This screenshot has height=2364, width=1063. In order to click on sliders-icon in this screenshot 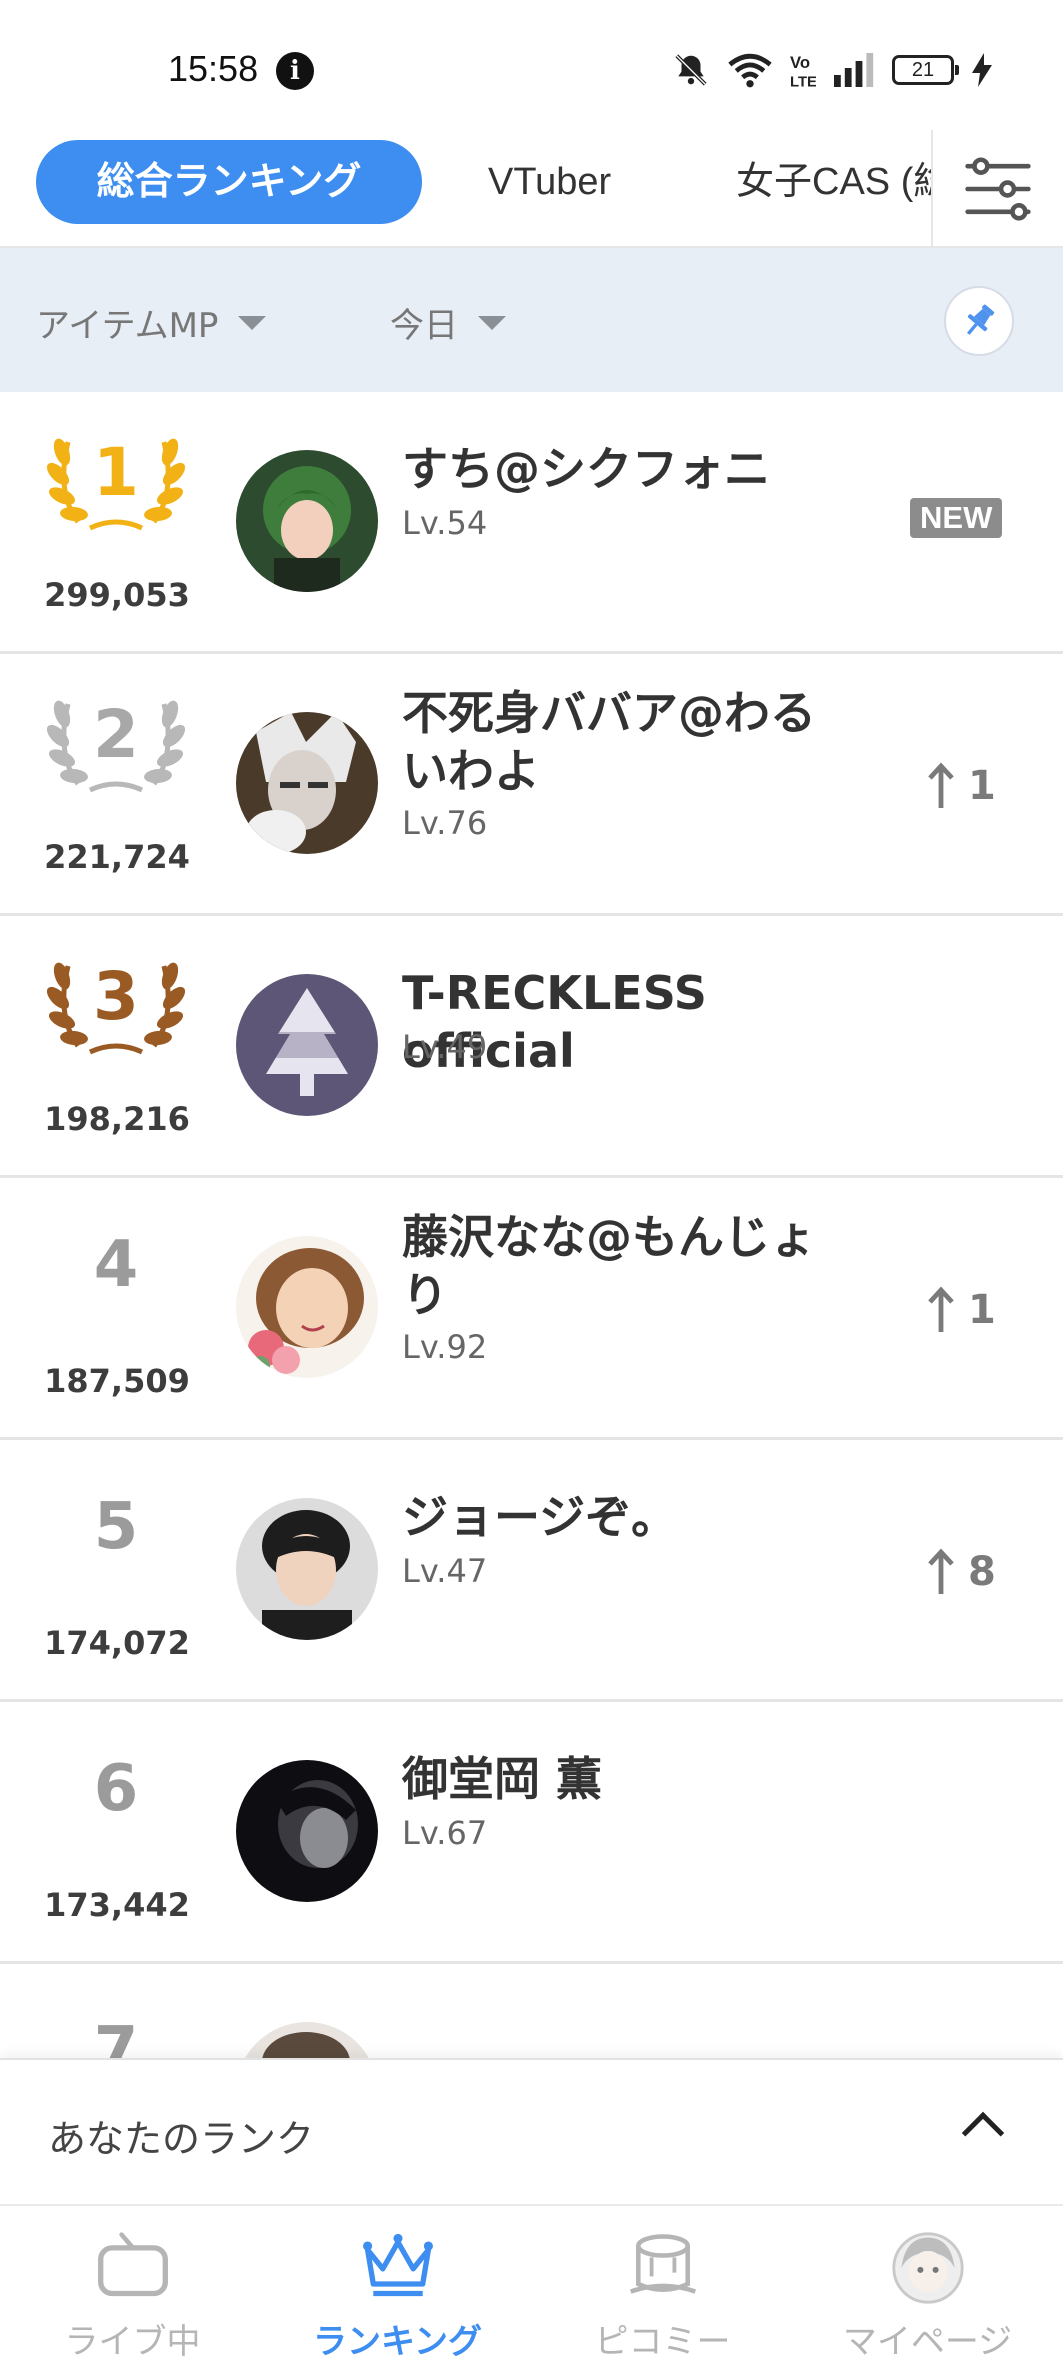, I will do `click(998, 189)`.